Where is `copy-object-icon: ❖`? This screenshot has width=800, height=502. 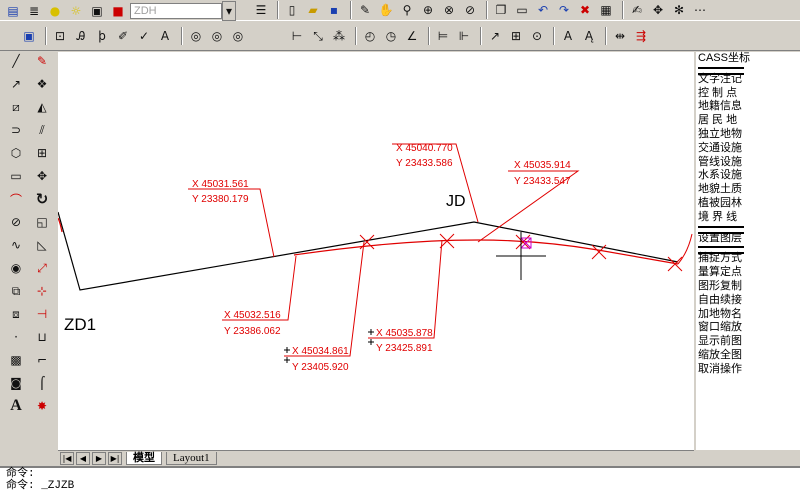 copy-object-icon: ❖ is located at coordinates (42, 84).